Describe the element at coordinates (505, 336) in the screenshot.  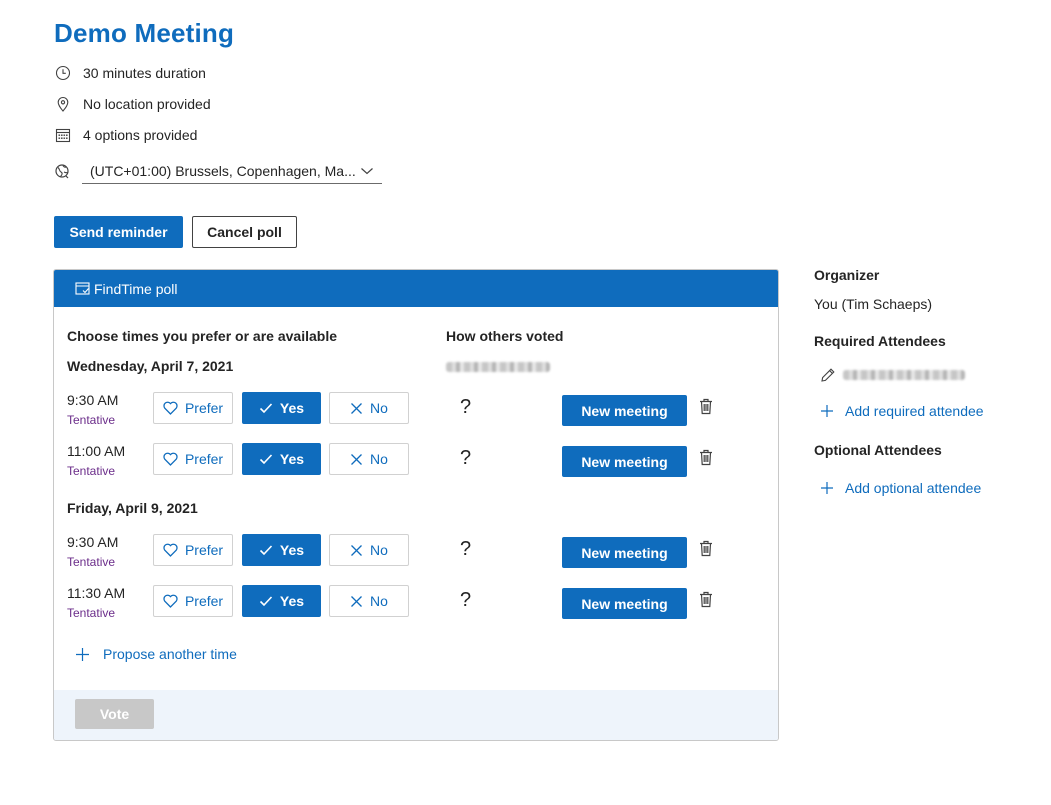
I see `others-voted-heading: How others voted` at that location.